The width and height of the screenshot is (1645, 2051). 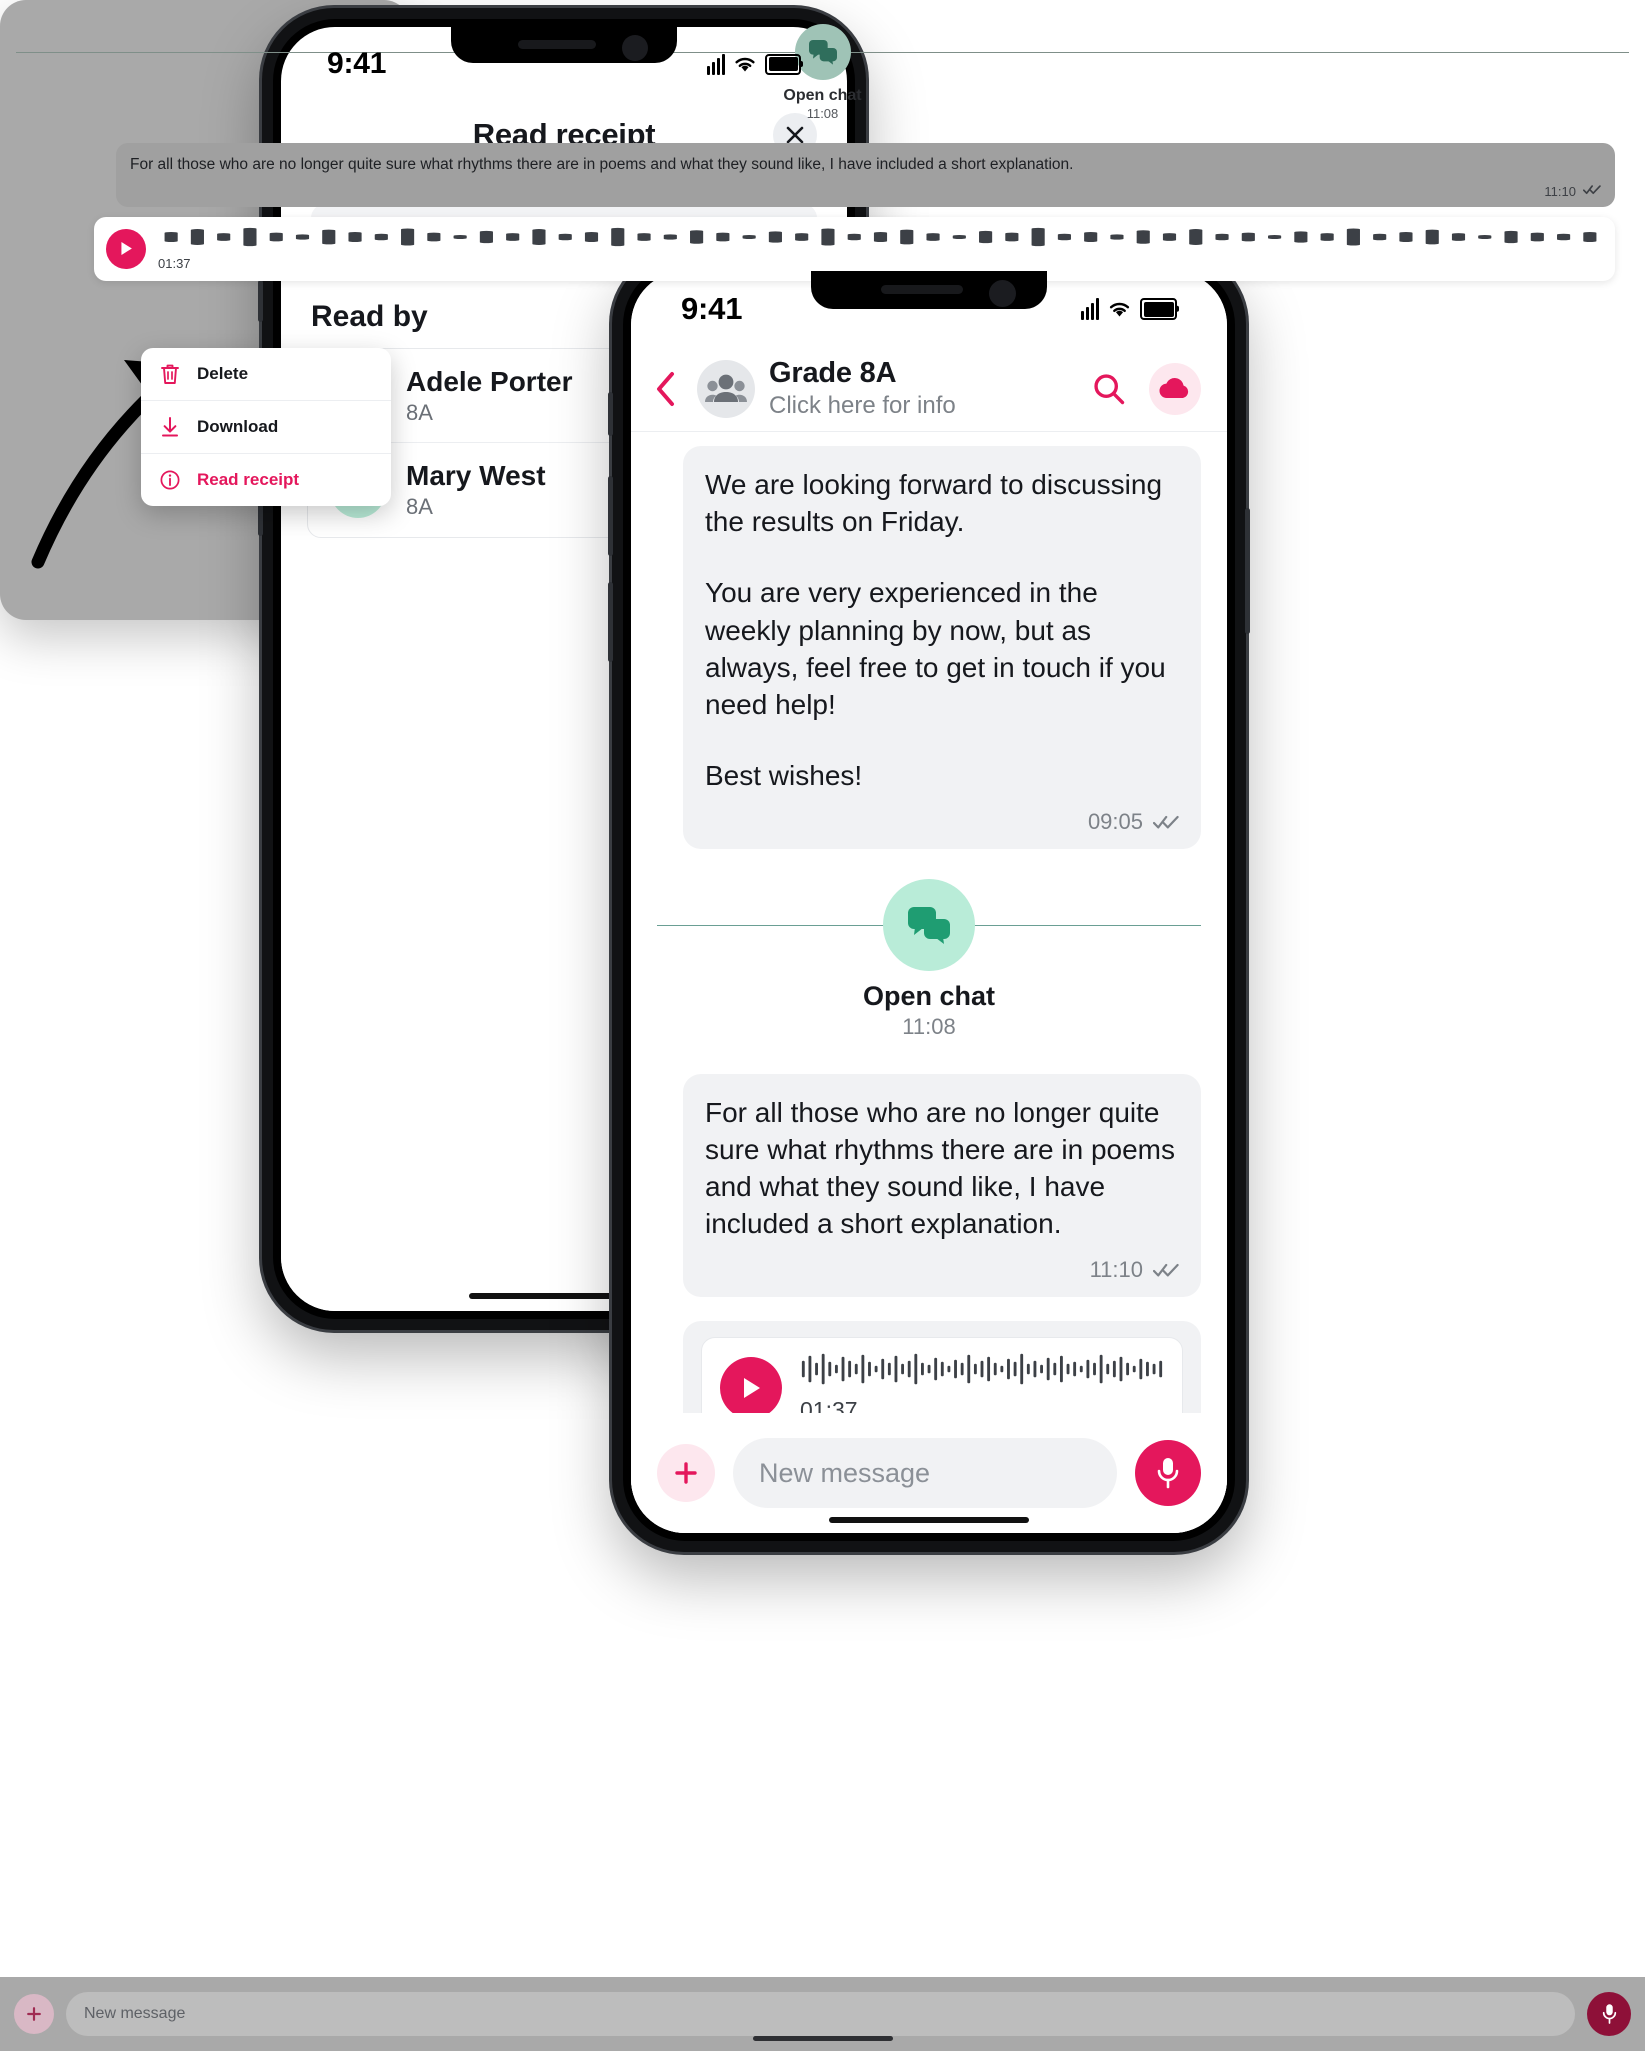 I want to click on context-menu-item-delete: Delete, so click(x=266, y=374).